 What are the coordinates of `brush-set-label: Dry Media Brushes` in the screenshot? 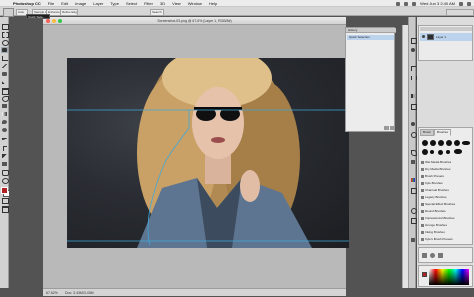 It's located at (438, 169).